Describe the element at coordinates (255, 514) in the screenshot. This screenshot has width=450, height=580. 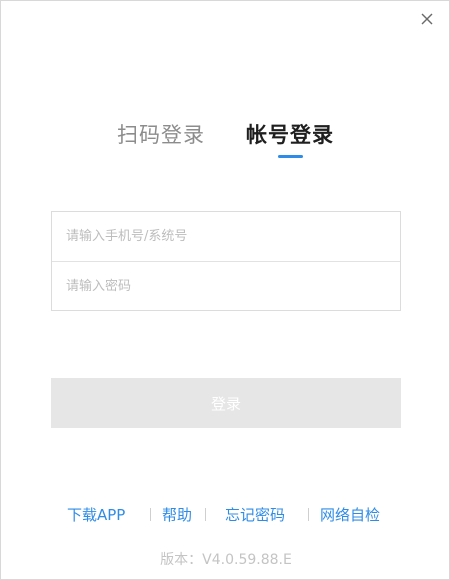
I see `forgot-password-link: 忘记密码` at that location.